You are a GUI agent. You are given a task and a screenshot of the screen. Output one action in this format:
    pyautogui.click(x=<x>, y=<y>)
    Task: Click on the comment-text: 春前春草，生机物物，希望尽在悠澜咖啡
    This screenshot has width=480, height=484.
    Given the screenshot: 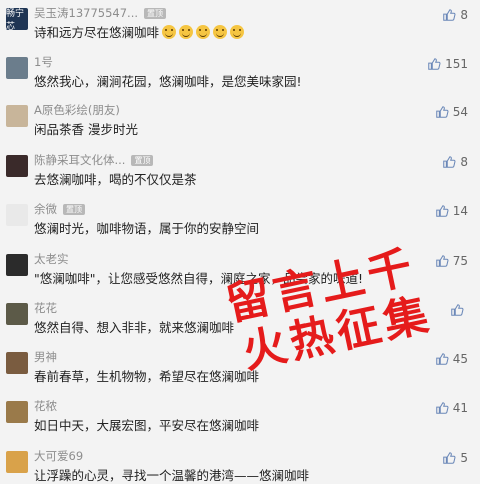 What is the action you would take?
    pyautogui.click(x=146, y=375)
    